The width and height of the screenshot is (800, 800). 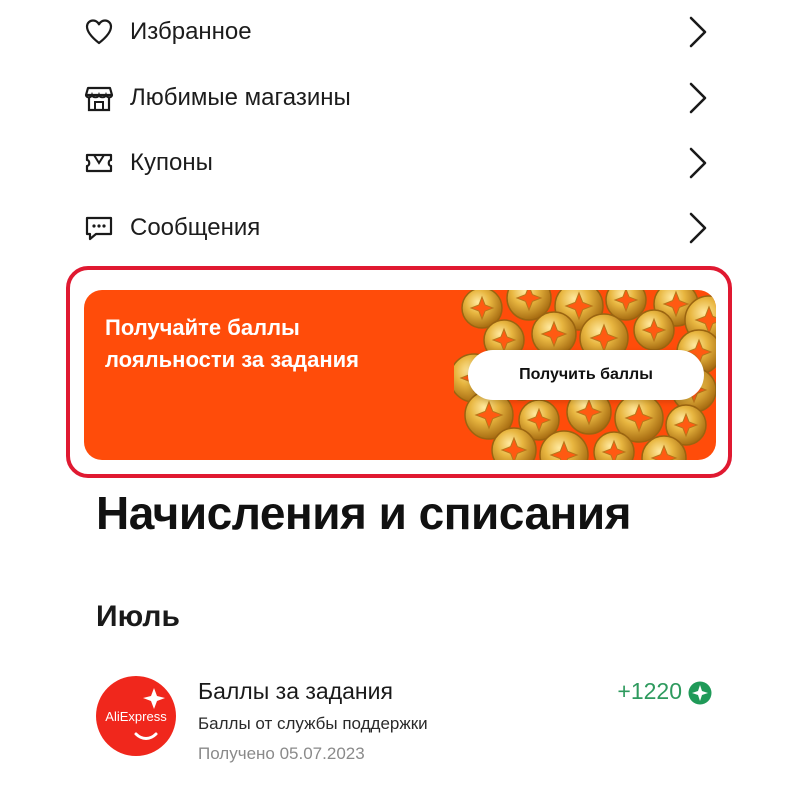 What do you see at coordinates (270, 344) in the screenshot?
I see `promo-text: Получайте баллы лояльности за задания` at bounding box center [270, 344].